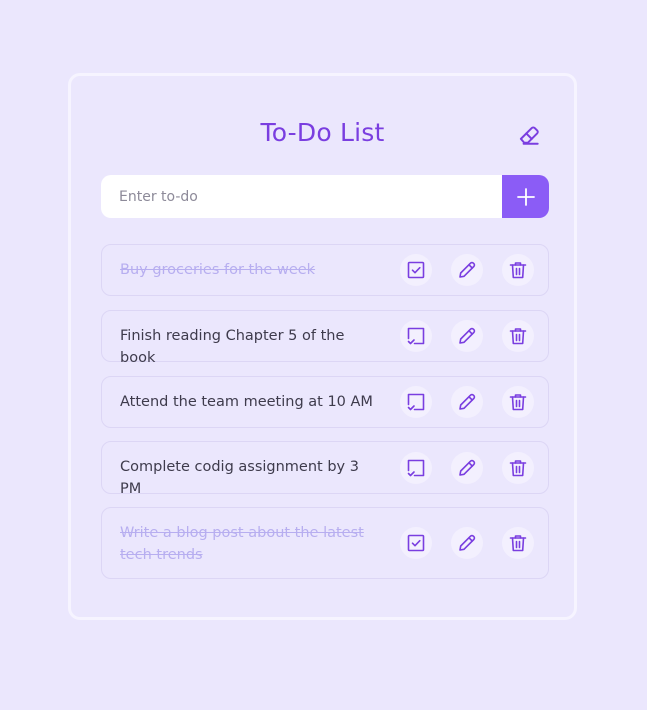  Describe the element at coordinates (301, 196) in the screenshot. I see `todo-input` at that location.